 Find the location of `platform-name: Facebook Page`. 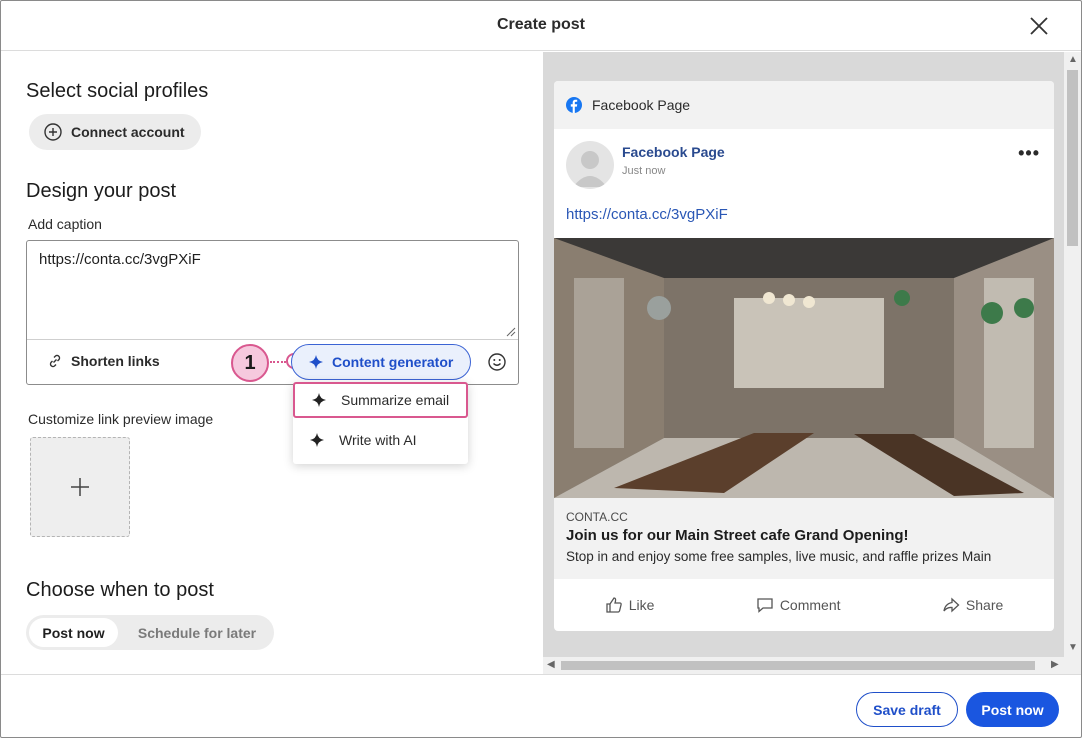

platform-name: Facebook Page is located at coordinates (641, 105).